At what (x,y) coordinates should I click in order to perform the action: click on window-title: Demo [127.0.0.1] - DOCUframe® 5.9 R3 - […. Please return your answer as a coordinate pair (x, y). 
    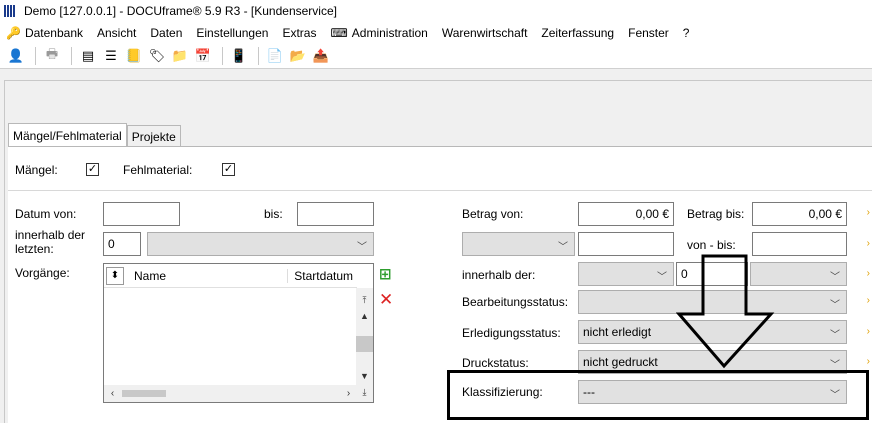
    Looking at the image, I should click on (180, 11).